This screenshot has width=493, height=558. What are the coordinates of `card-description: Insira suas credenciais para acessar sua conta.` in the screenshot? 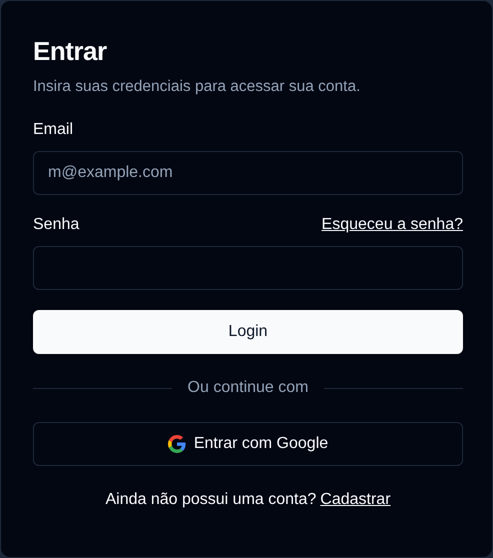 It's located at (197, 87).